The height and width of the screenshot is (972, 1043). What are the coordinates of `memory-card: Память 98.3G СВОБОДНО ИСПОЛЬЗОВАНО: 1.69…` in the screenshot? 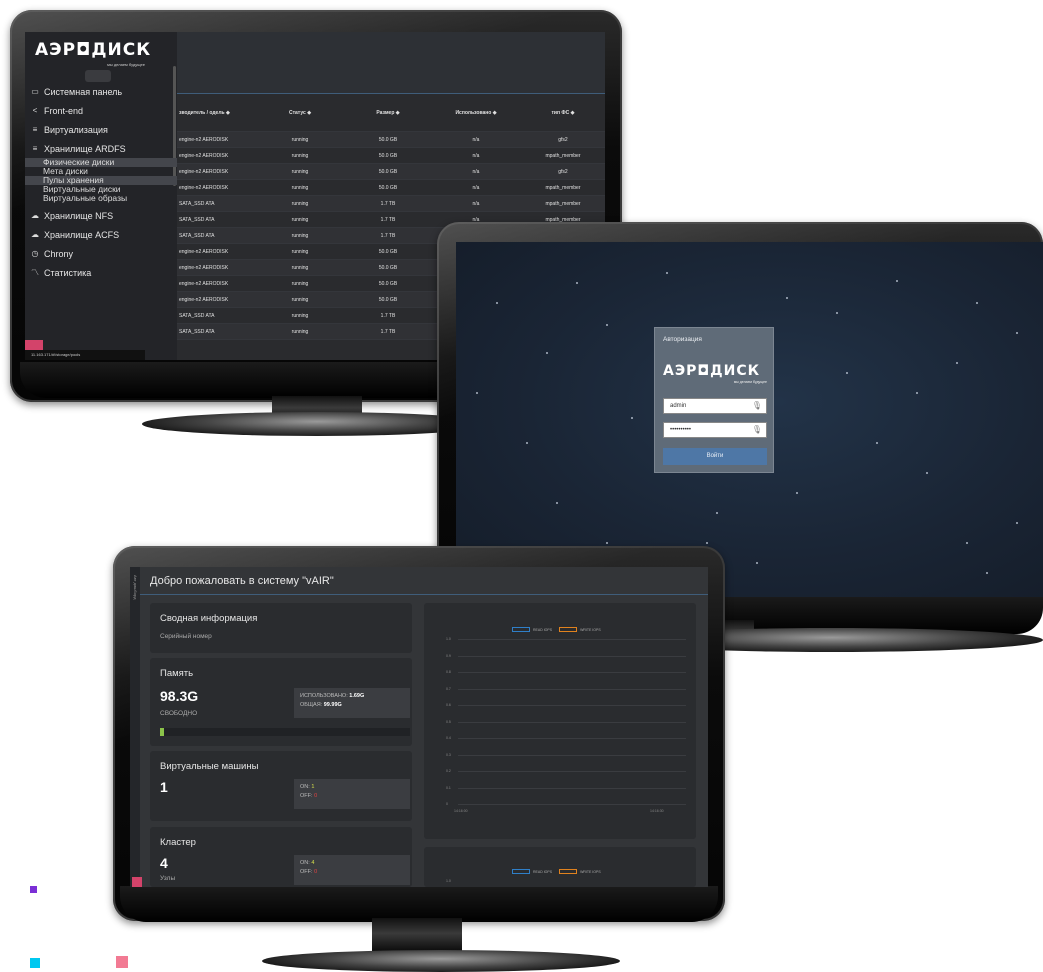 It's located at (281, 702).